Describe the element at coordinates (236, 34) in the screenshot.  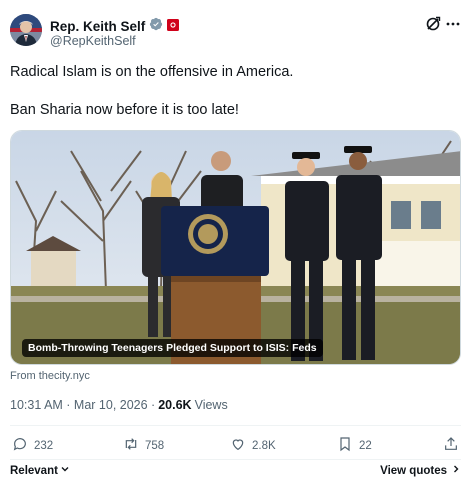
I see `tweet-header: Rep. Keith Self @RepKeithSelf` at that location.